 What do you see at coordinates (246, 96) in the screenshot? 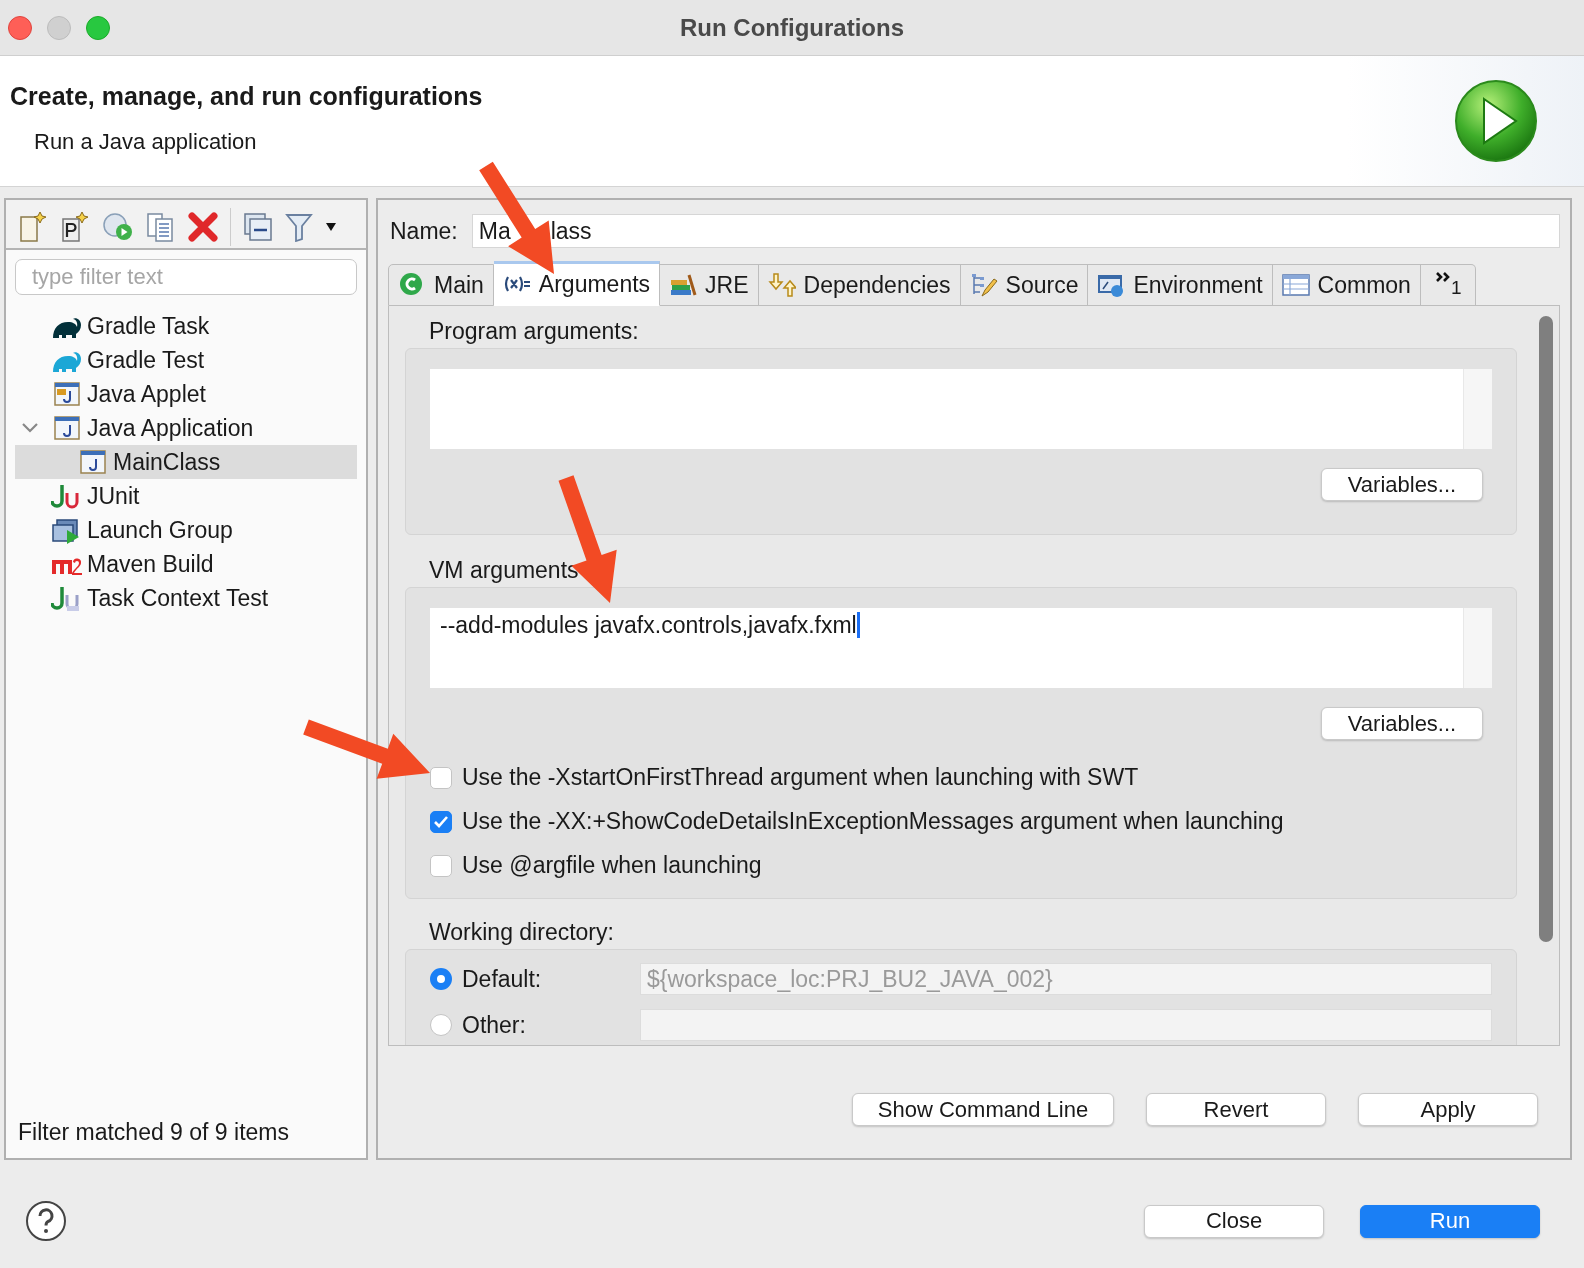
I see `dialog-title: Create, manage, and run configurations` at bounding box center [246, 96].